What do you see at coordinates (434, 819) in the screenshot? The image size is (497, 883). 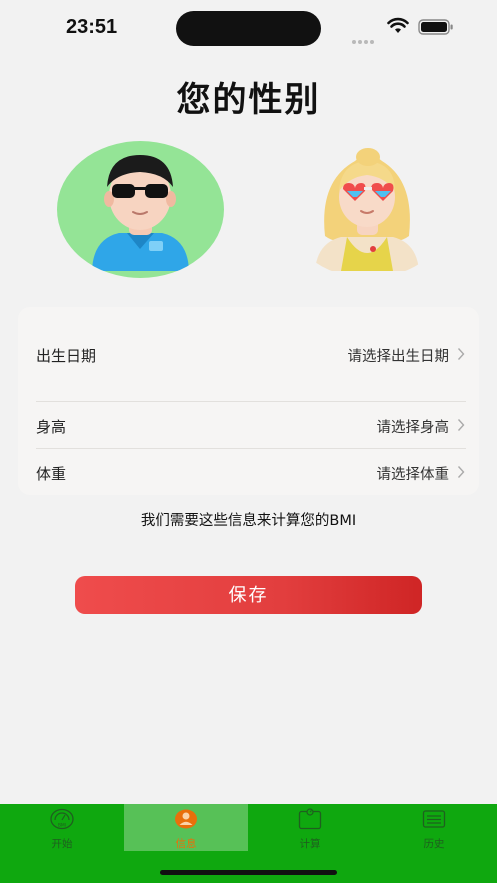 I see `history-list-icon` at bounding box center [434, 819].